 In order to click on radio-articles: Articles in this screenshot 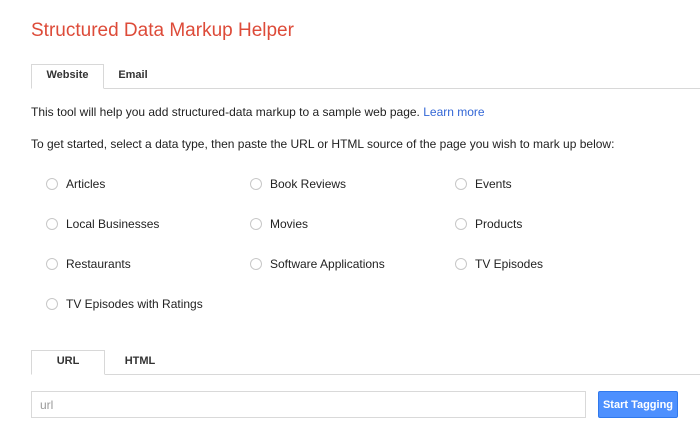, I will do `click(75, 184)`.